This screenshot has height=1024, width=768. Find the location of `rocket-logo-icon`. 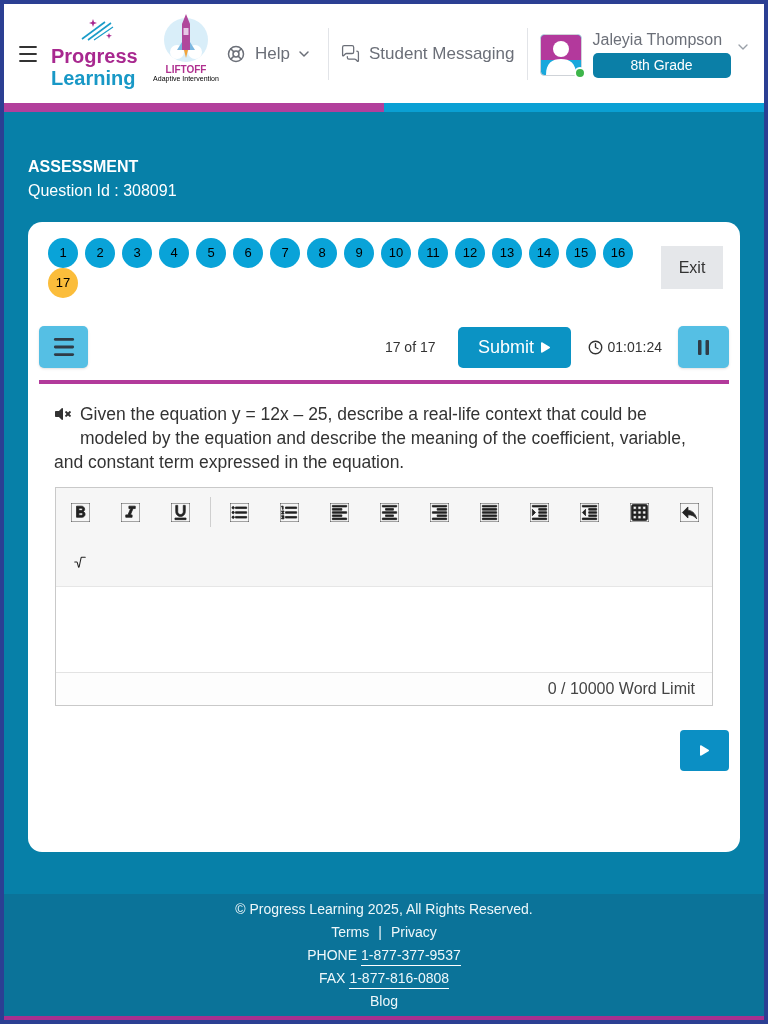

rocket-logo-icon is located at coordinates (186, 38).